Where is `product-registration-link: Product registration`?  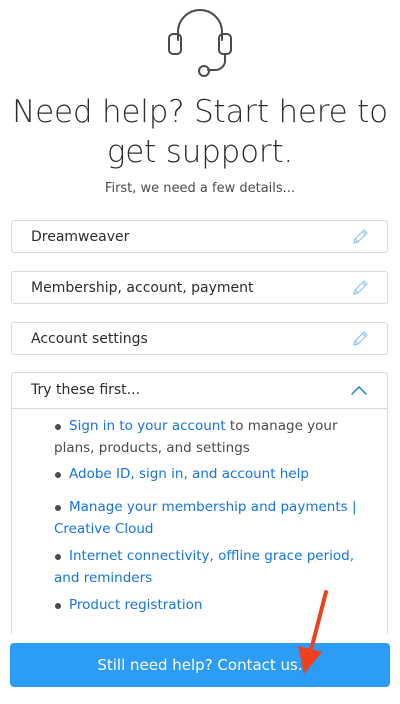
product-registration-link: Product registration is located at coordinates (135, 605).